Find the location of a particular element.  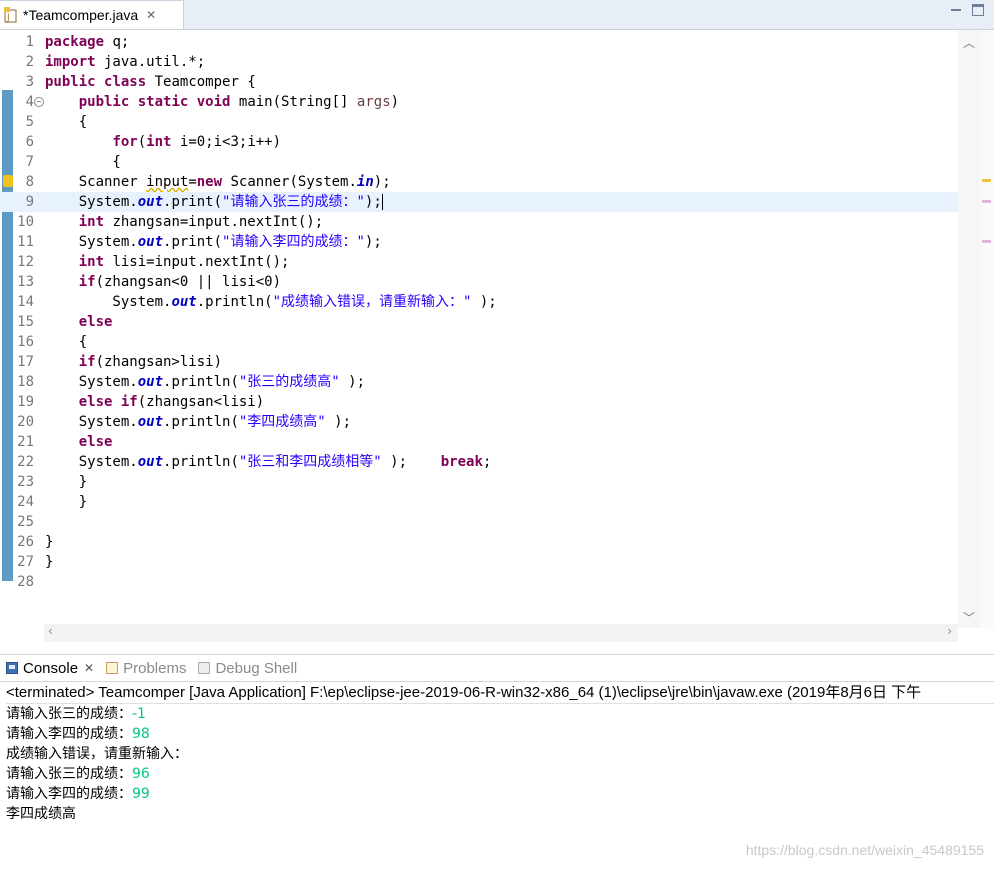

fold-toggle-icon: − is located at coordinates (39, 102).